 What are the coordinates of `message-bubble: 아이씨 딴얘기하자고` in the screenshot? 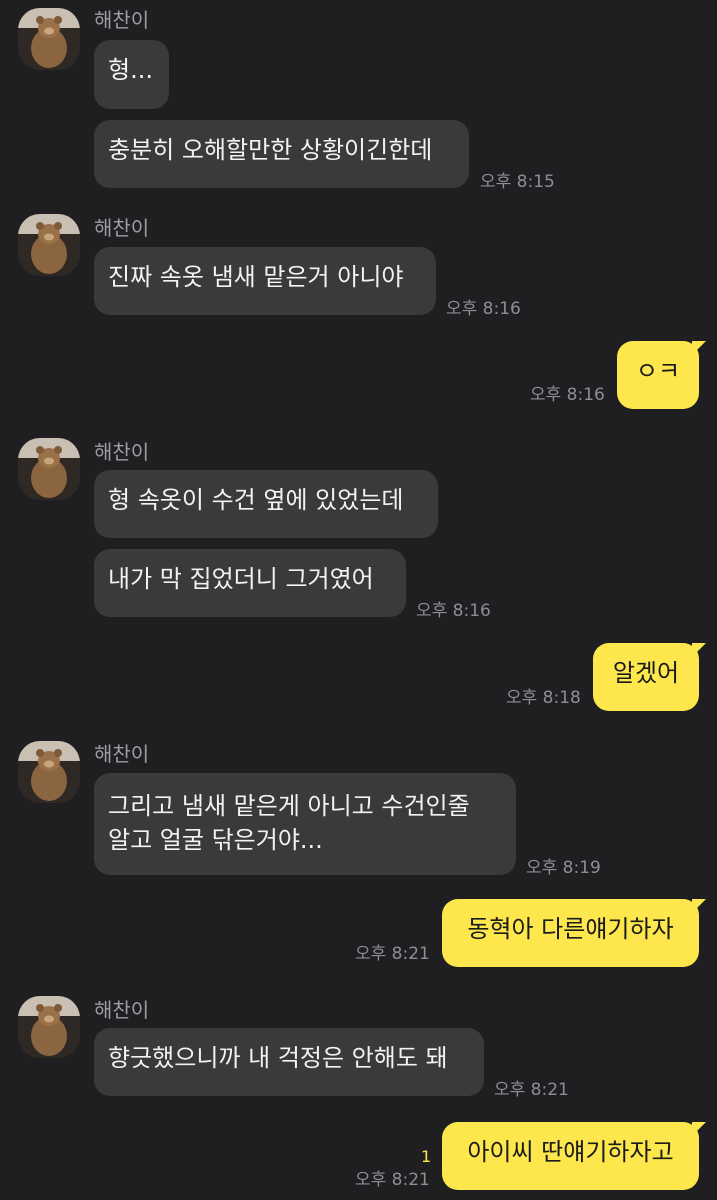 It's located at (570, 1156).